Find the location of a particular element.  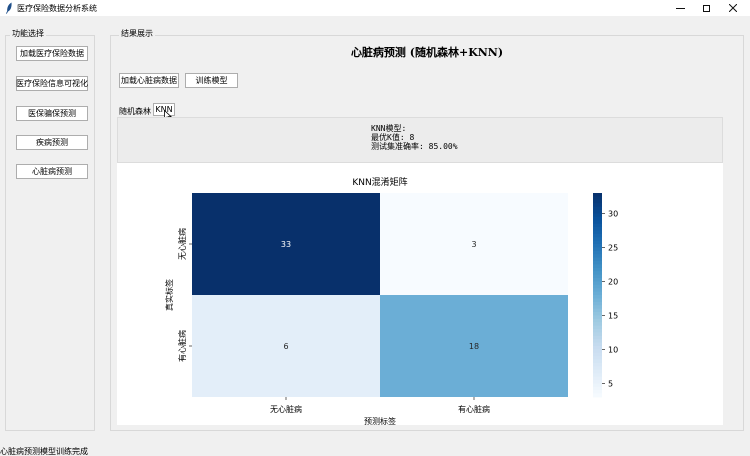

y-tick-label: 有心脏病 is located at coordinates (182, 346).